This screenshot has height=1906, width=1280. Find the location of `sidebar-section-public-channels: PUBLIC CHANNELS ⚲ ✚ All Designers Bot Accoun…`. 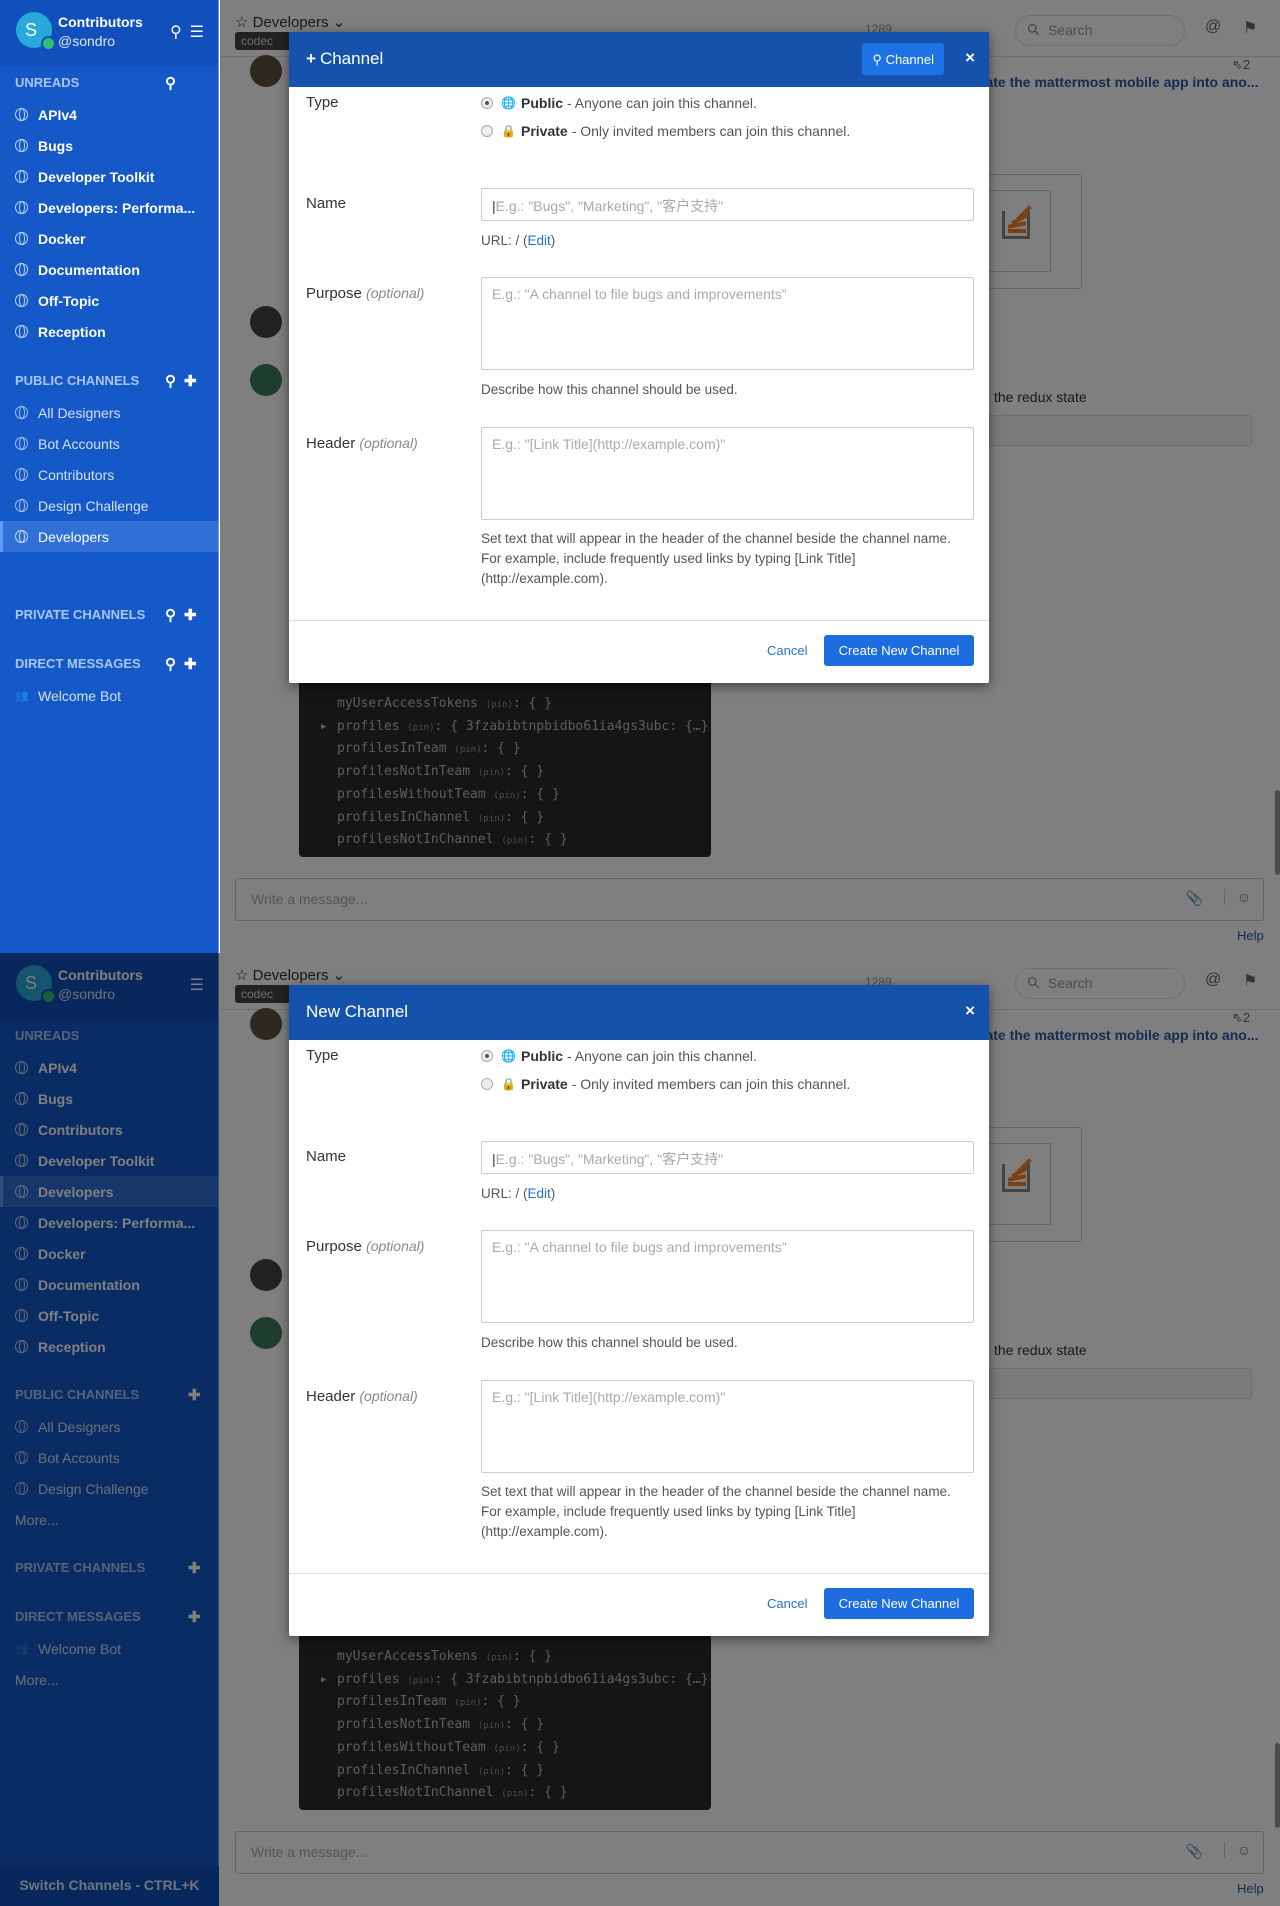

sidebar-section-public-channels: PUBLIC CHANNELS ⚲ ✚ All Designers Bot Accoun… is located at coordinates (109, 458).